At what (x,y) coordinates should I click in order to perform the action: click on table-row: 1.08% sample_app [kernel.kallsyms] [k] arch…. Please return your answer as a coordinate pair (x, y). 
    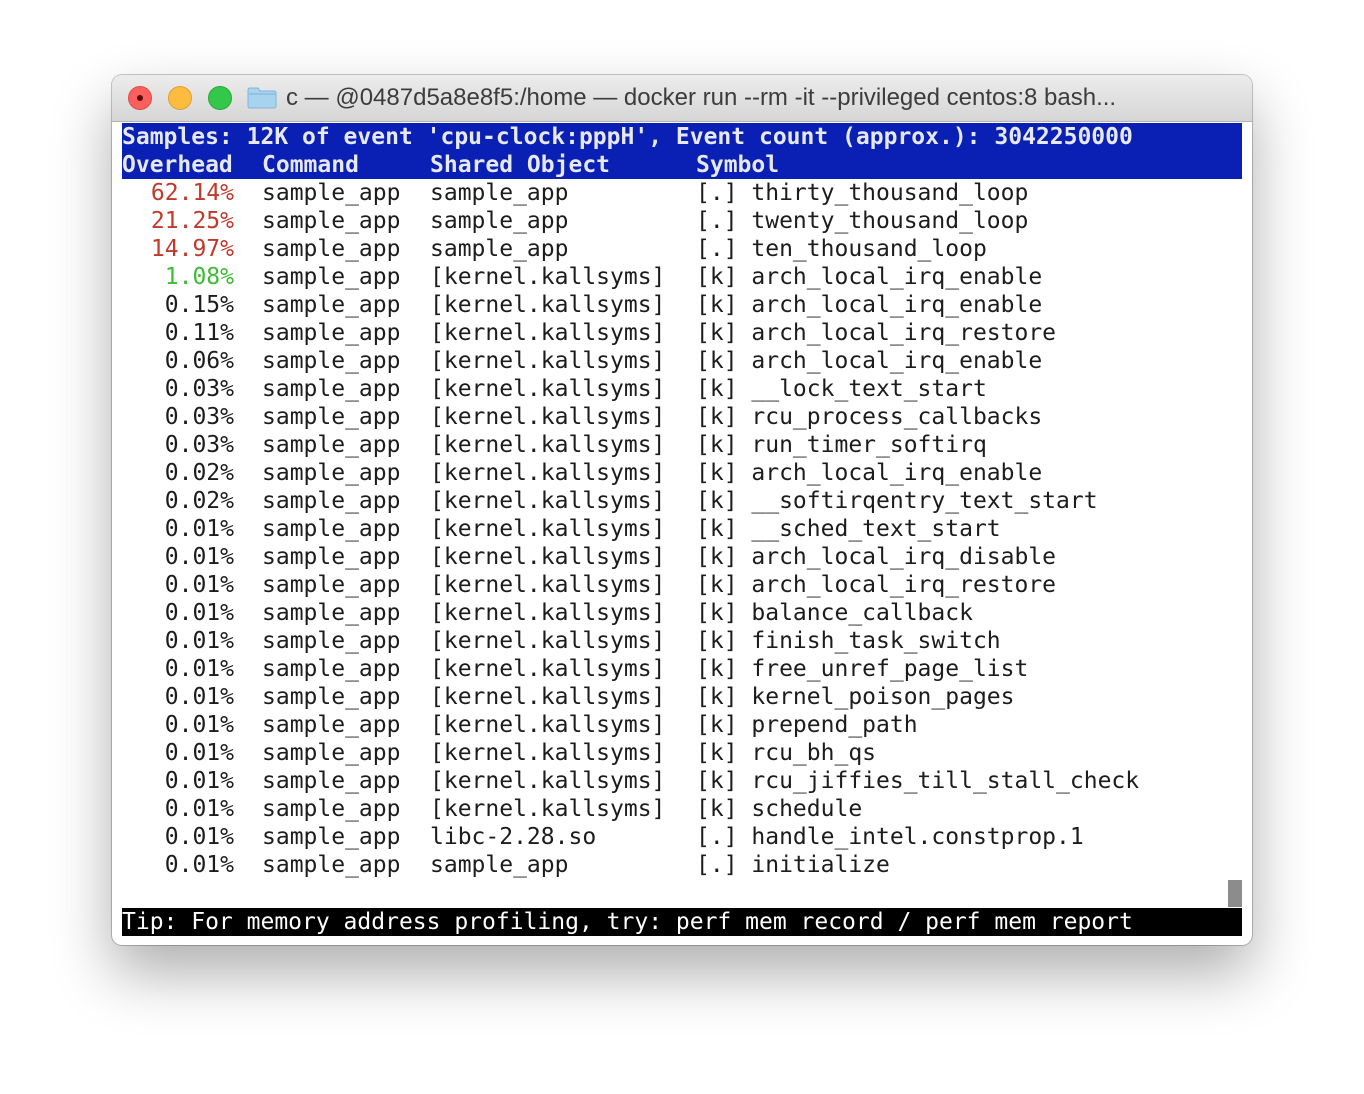
    Looking at the image, I should click on (682, 277).